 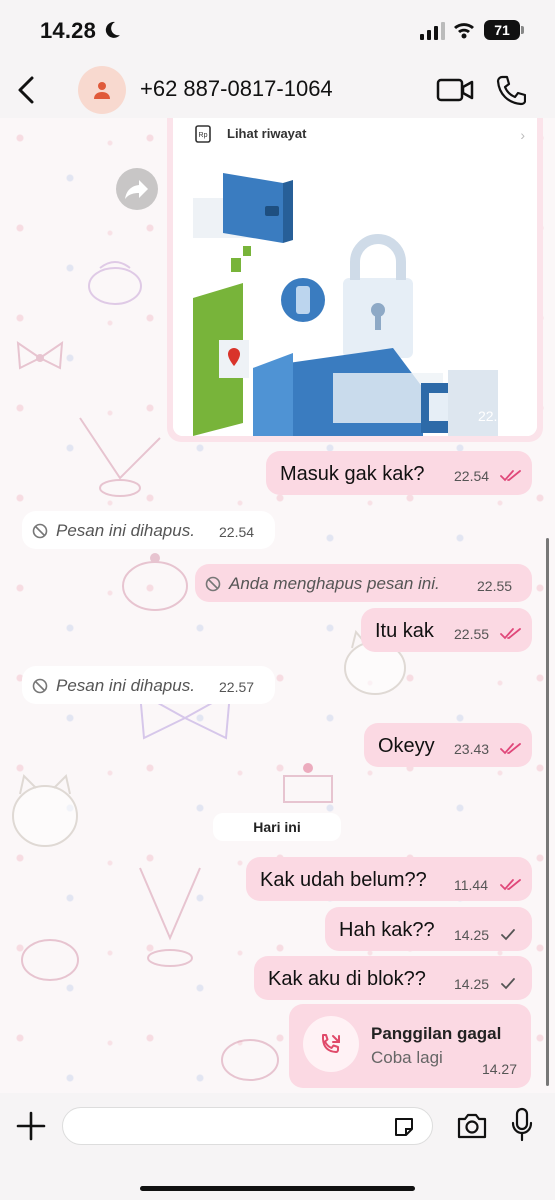 I want to click on missed-call-icon-wrap, so click(x=331, y=1044).